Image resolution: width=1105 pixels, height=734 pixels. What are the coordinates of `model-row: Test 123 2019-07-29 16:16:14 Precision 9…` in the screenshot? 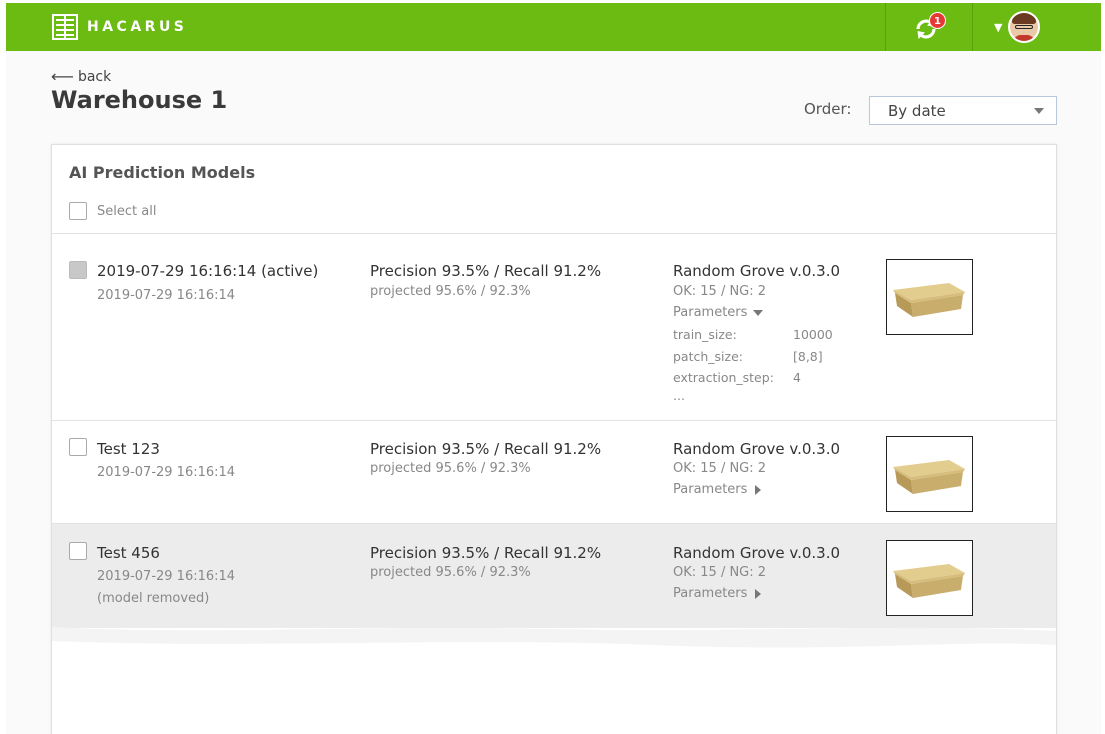 It's located at (554, 471).